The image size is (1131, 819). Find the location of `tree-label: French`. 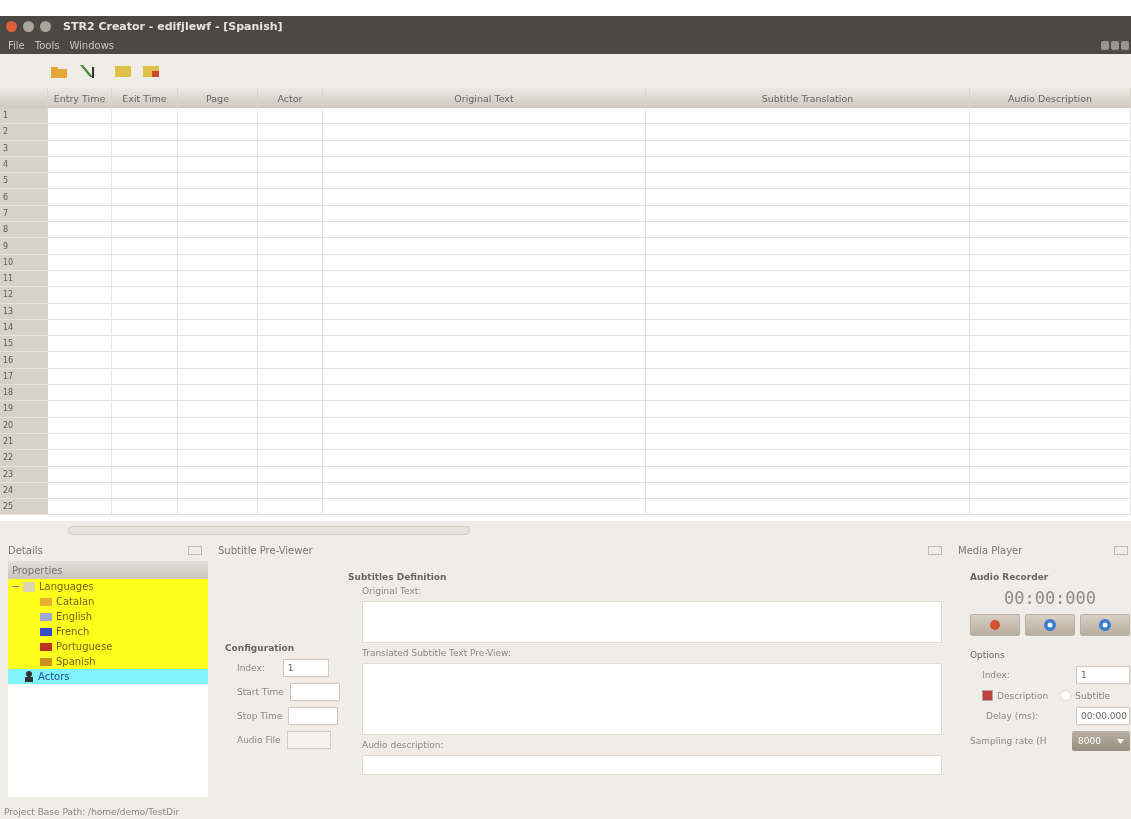

tree-label: French is located at coordinates (73, 631).